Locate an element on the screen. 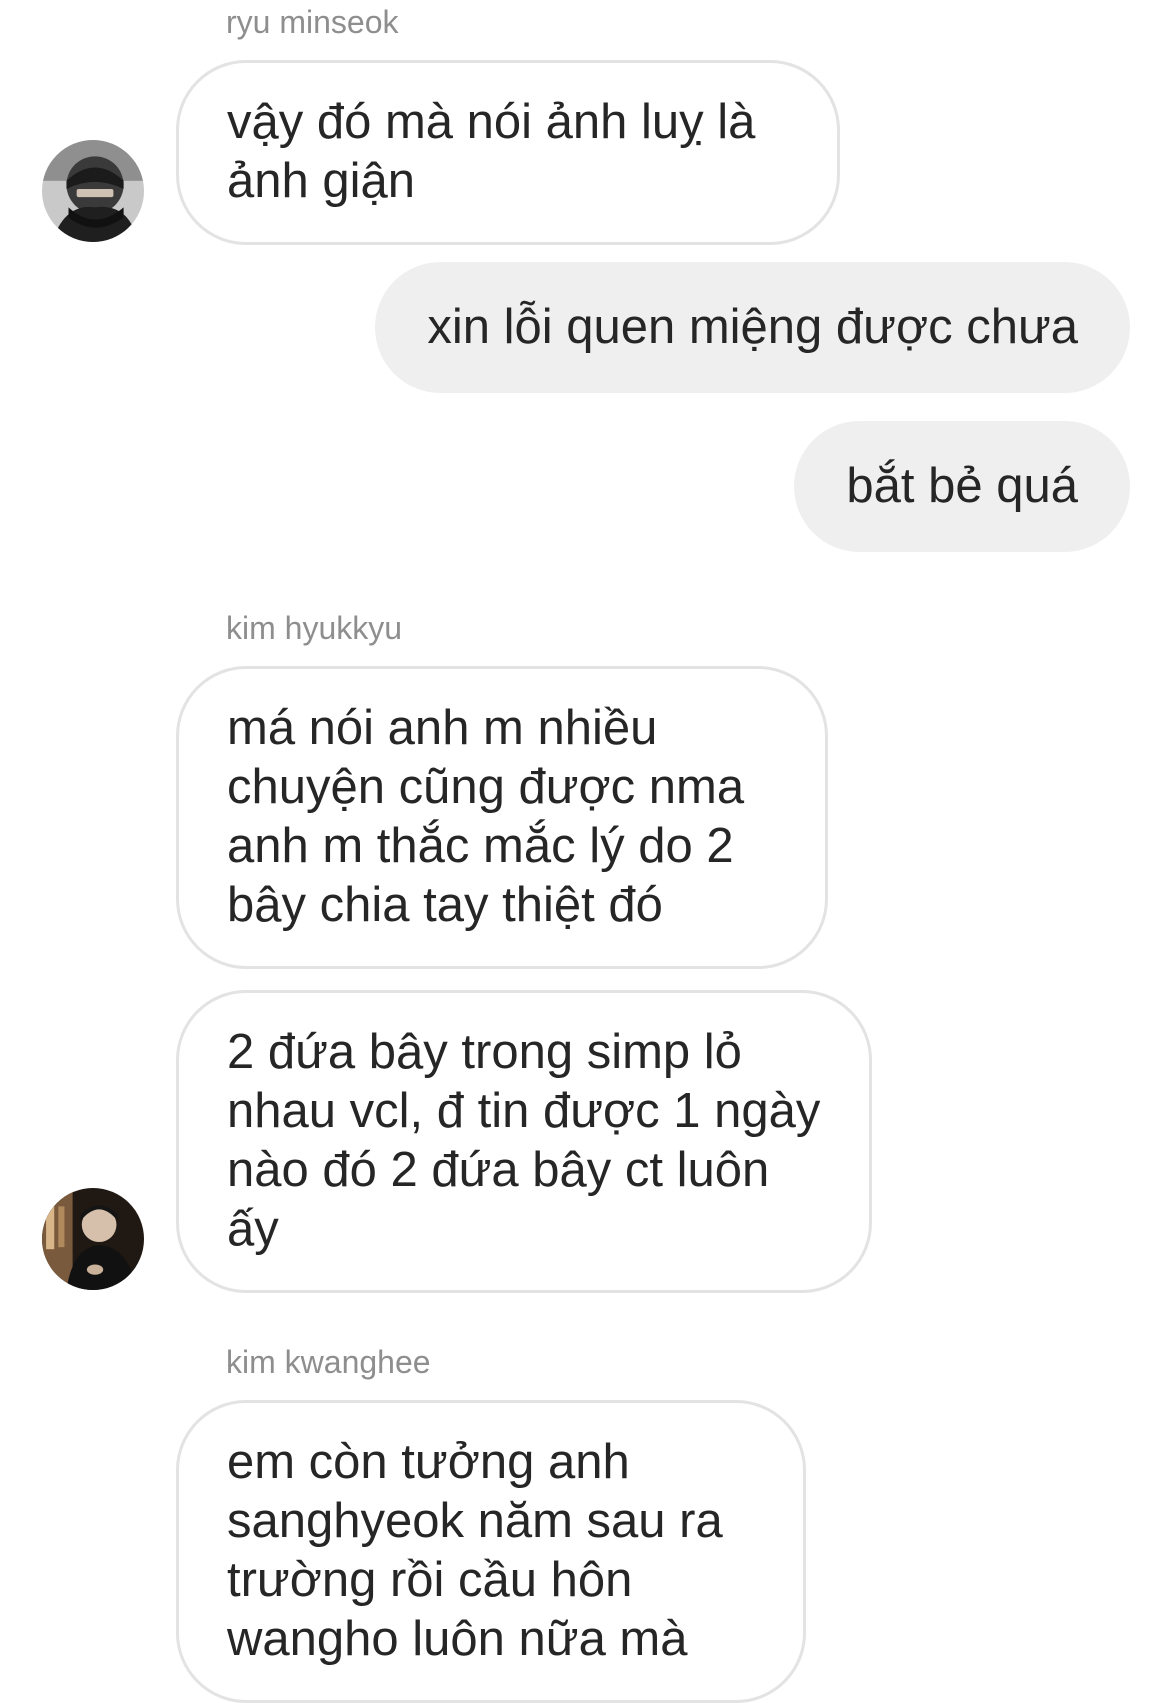 The image size is (1170, 1703). message-text: vậy đó mà nói ảnh luỵ là ảnh giận is located at coordinates (491, 151).